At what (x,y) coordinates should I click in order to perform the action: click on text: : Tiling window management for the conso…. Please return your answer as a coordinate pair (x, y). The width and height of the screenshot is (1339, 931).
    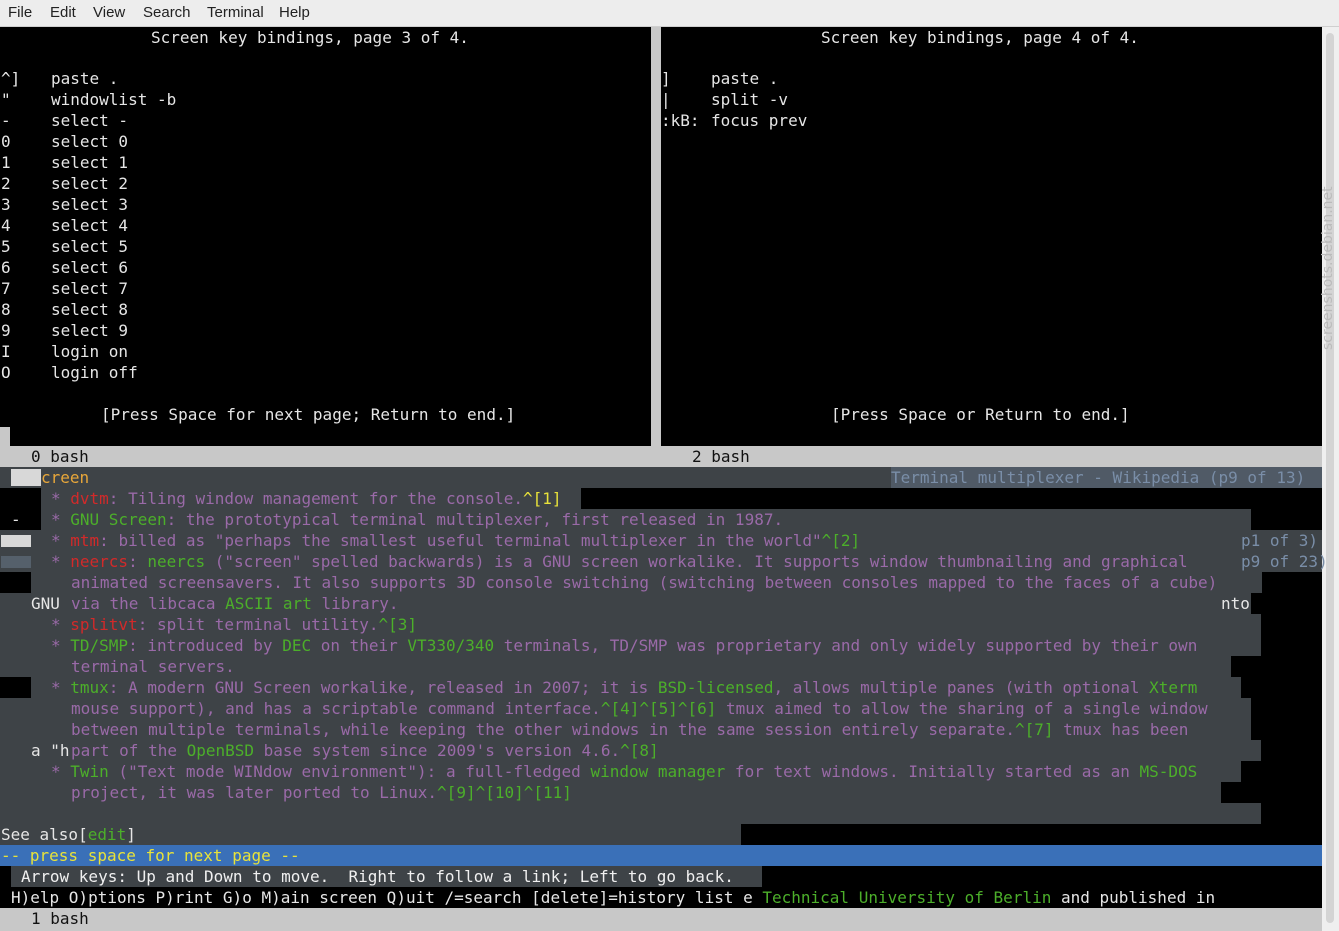
    Looking at the image, I should click on (316, 498).